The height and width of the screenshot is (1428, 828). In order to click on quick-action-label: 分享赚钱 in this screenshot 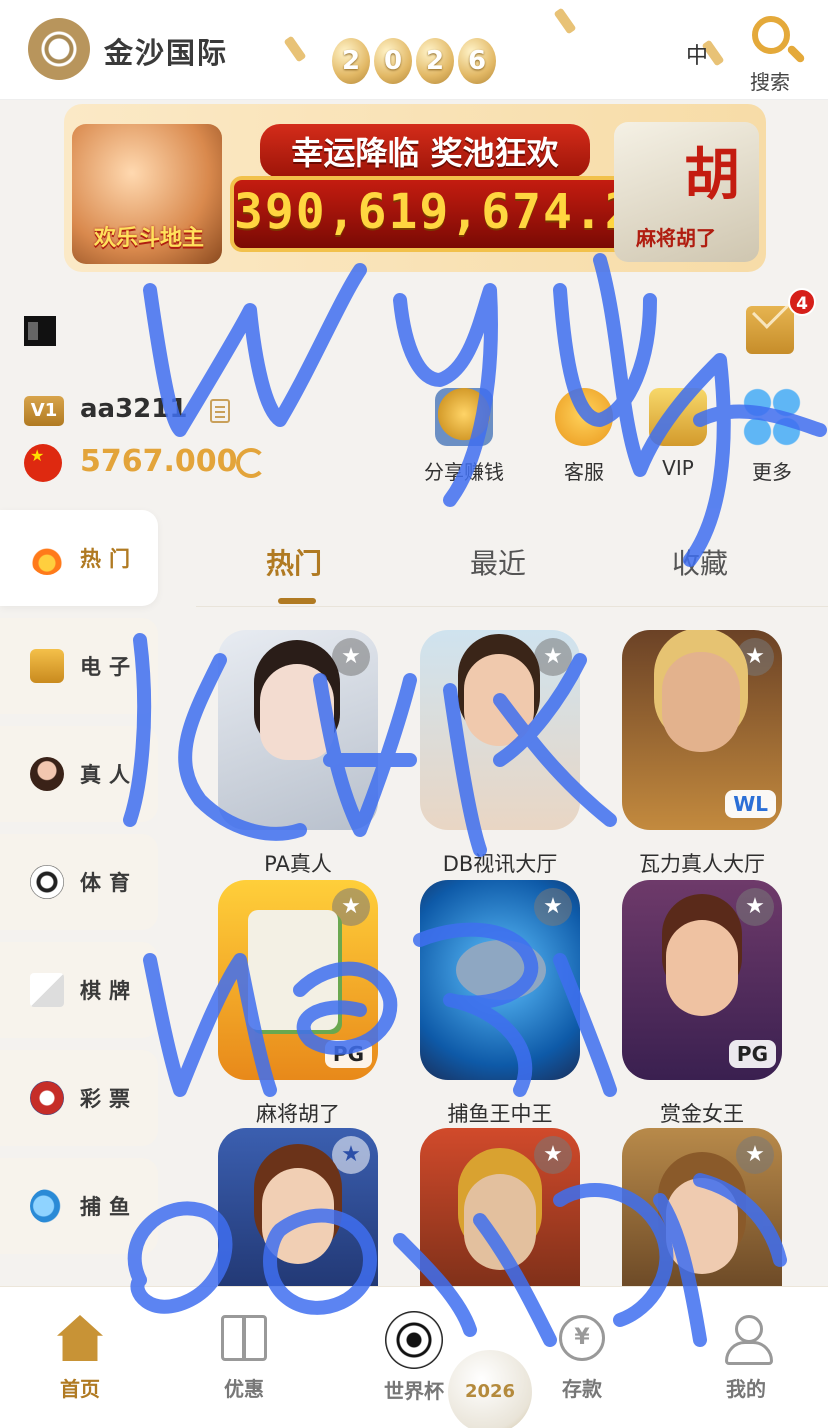, I will do `click(464, 472)`.